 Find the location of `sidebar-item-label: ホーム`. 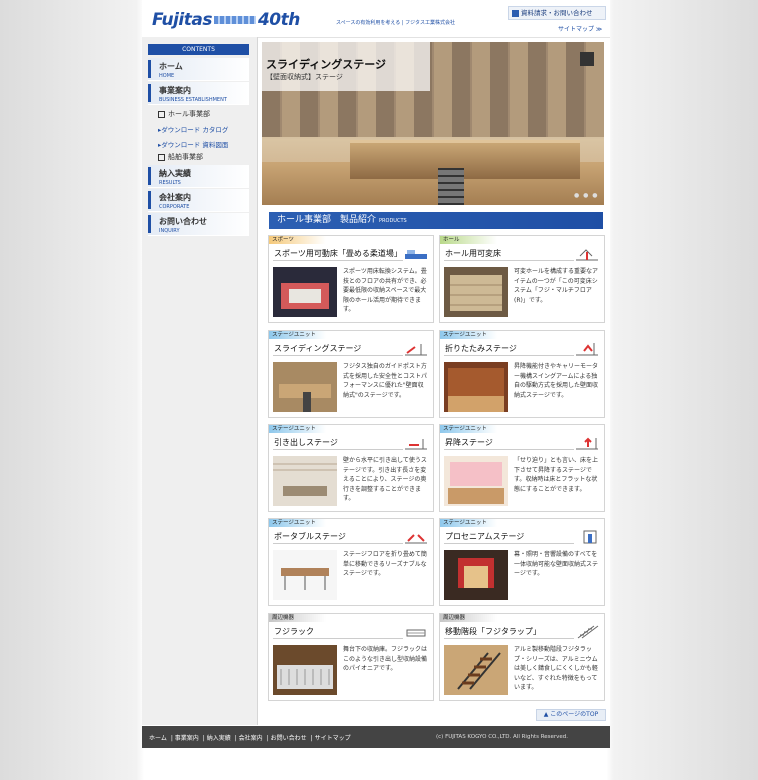

sidebar-item-label: ホーム is located at coordinates (171, 66).